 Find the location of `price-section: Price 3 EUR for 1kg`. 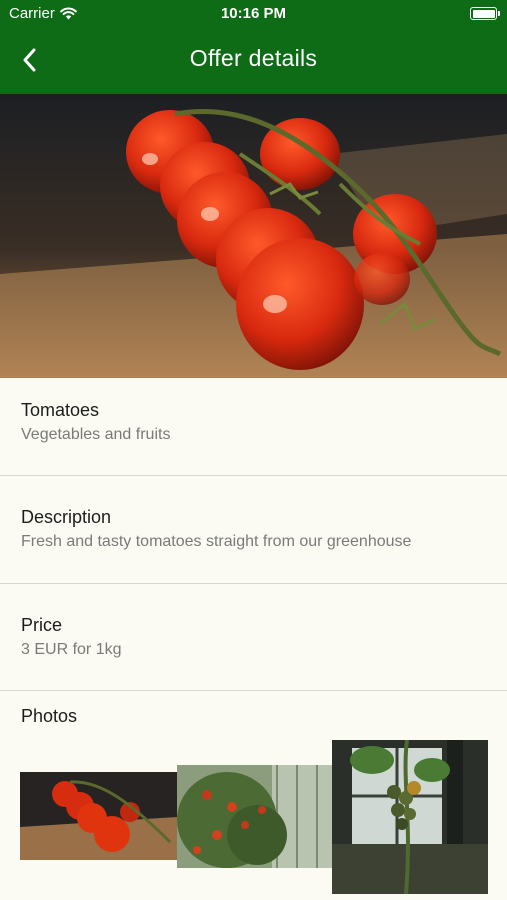

price-section: Price 3 EUR for 1kg is located at coordinates (253, 637).